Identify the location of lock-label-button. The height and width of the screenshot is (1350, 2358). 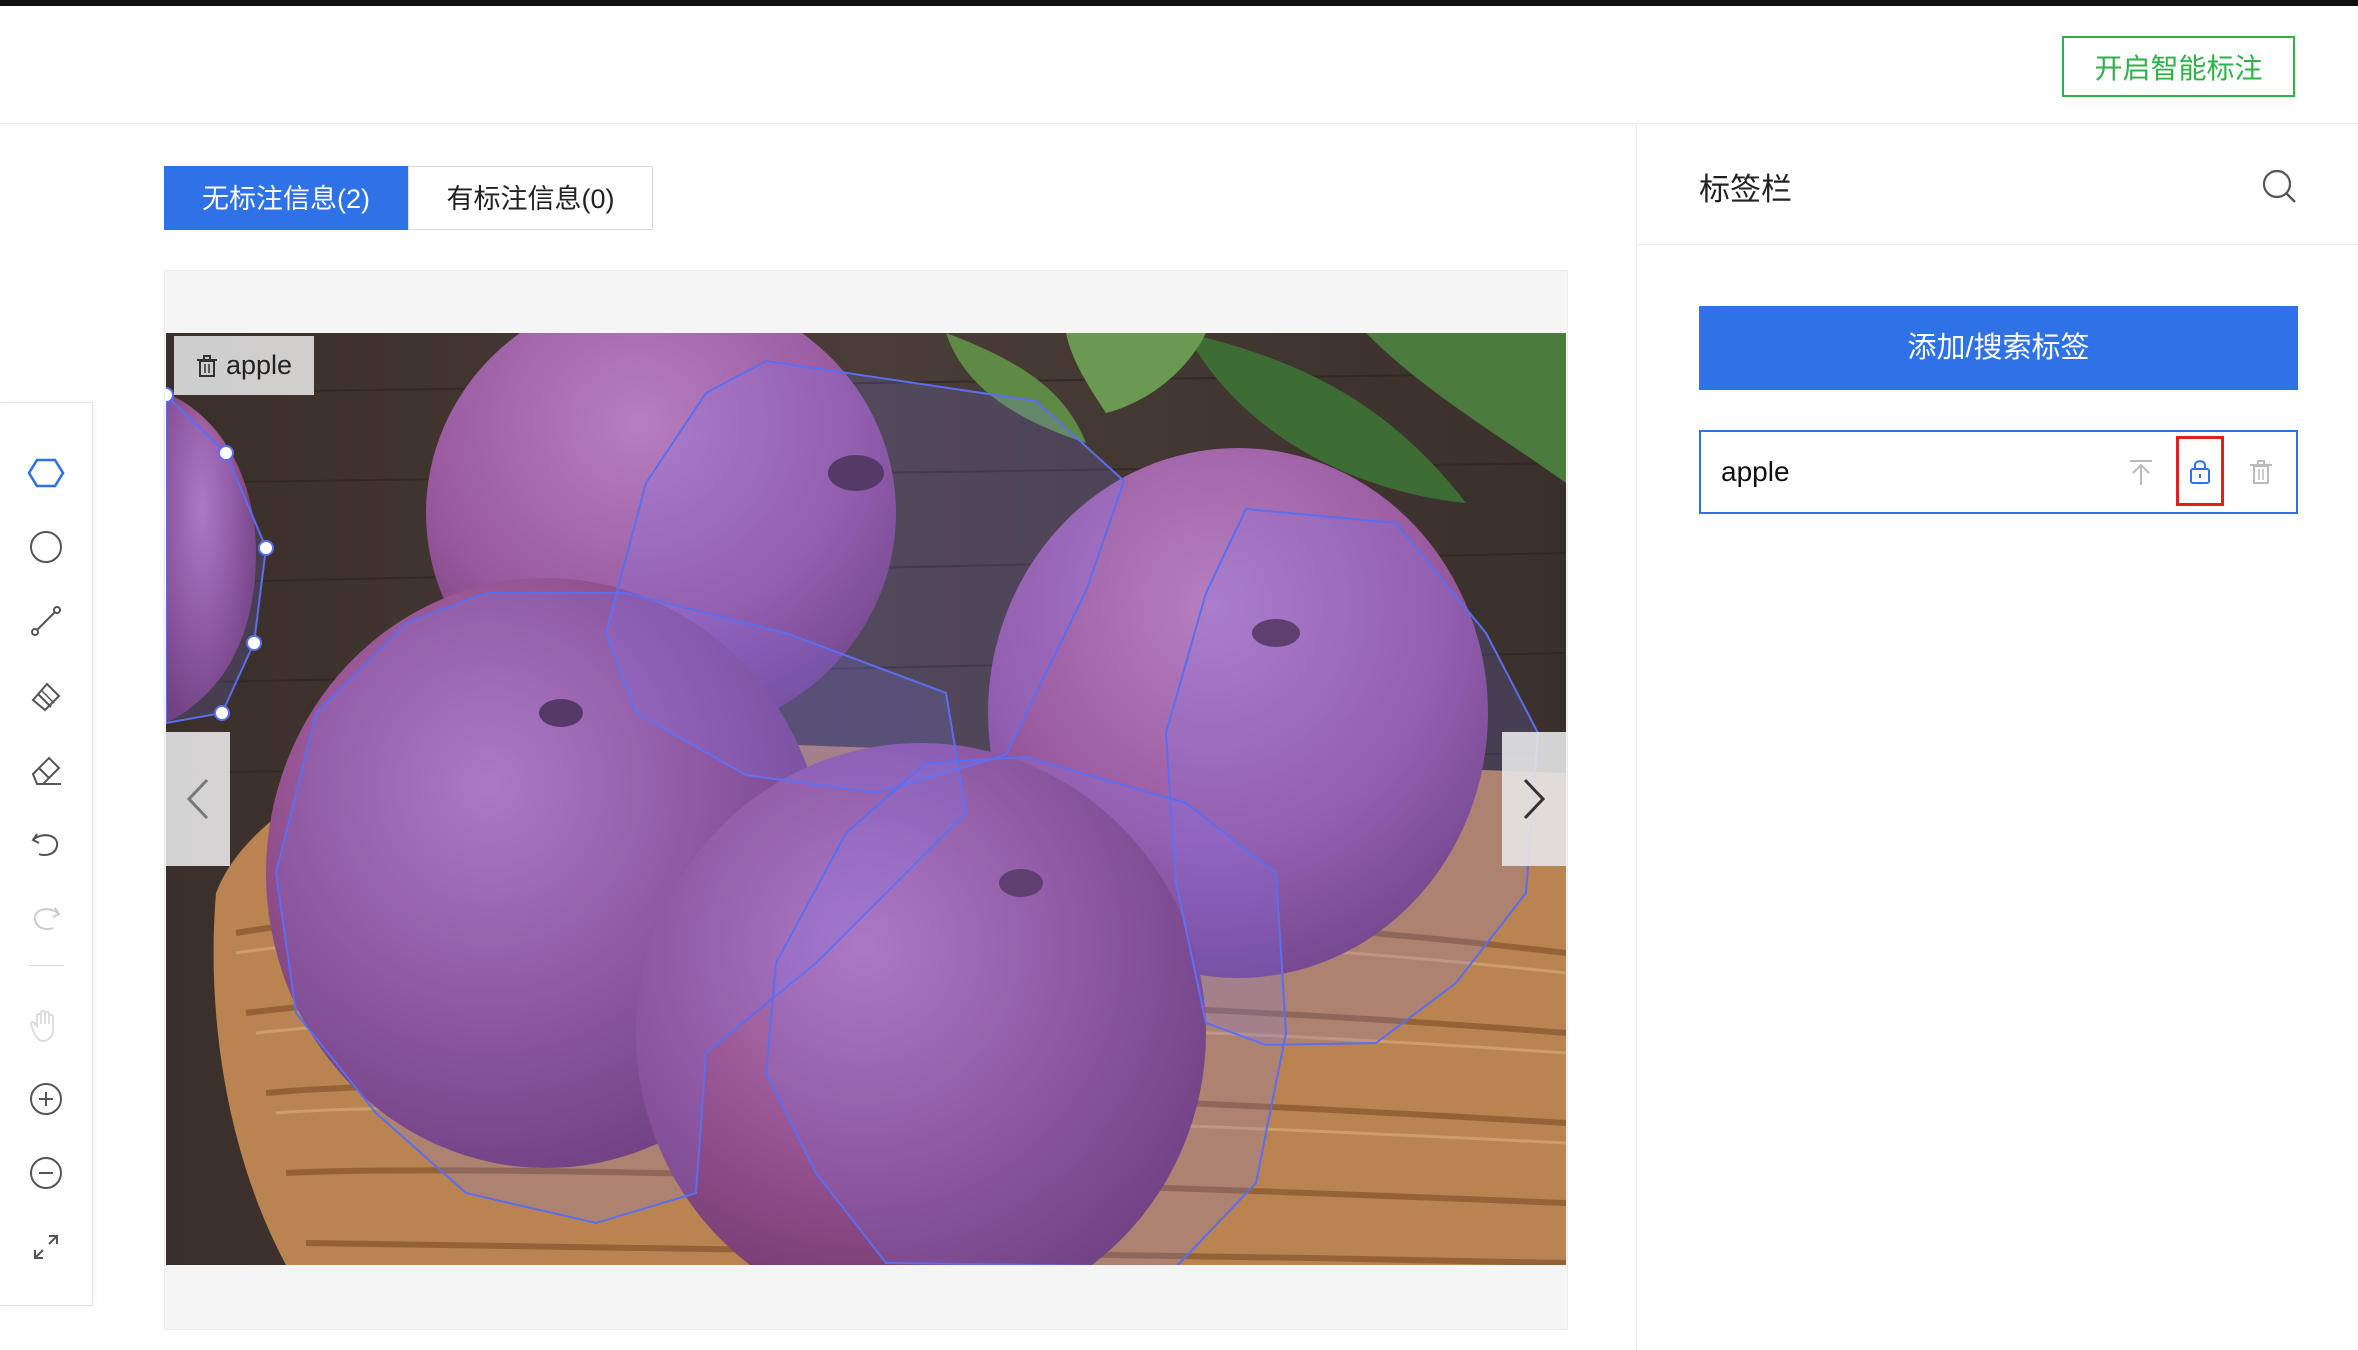
(2200, 471).